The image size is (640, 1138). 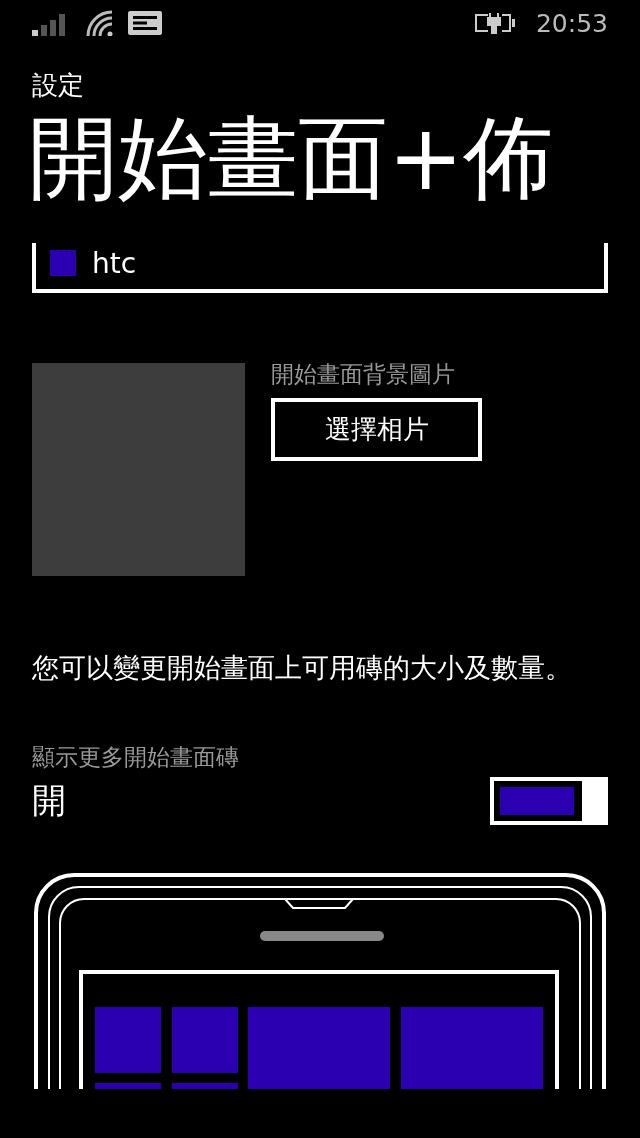 What do you see at coordinates (58, 85) in the screenshot?
I see `app-title: 設定` at bounding box center [58, 85].